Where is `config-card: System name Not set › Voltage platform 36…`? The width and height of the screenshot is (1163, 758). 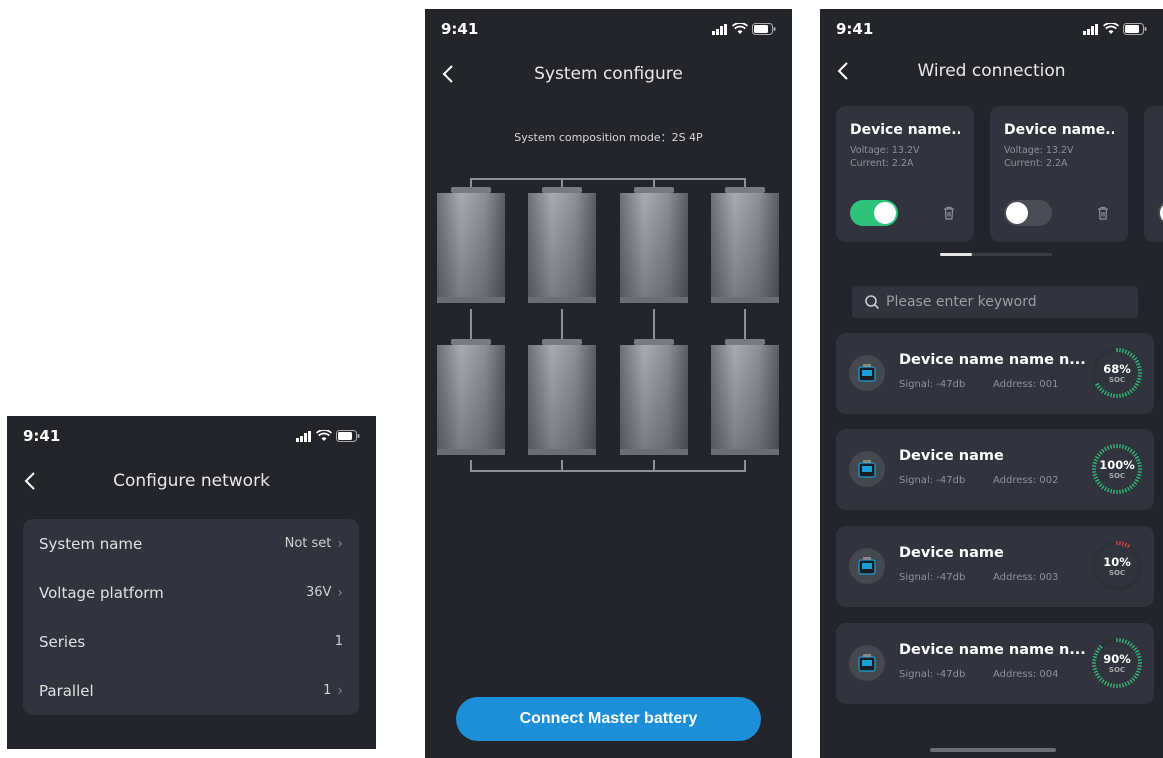
config-card: System name Not set › Voltage platform 36… is located at coordinates (191, 617).